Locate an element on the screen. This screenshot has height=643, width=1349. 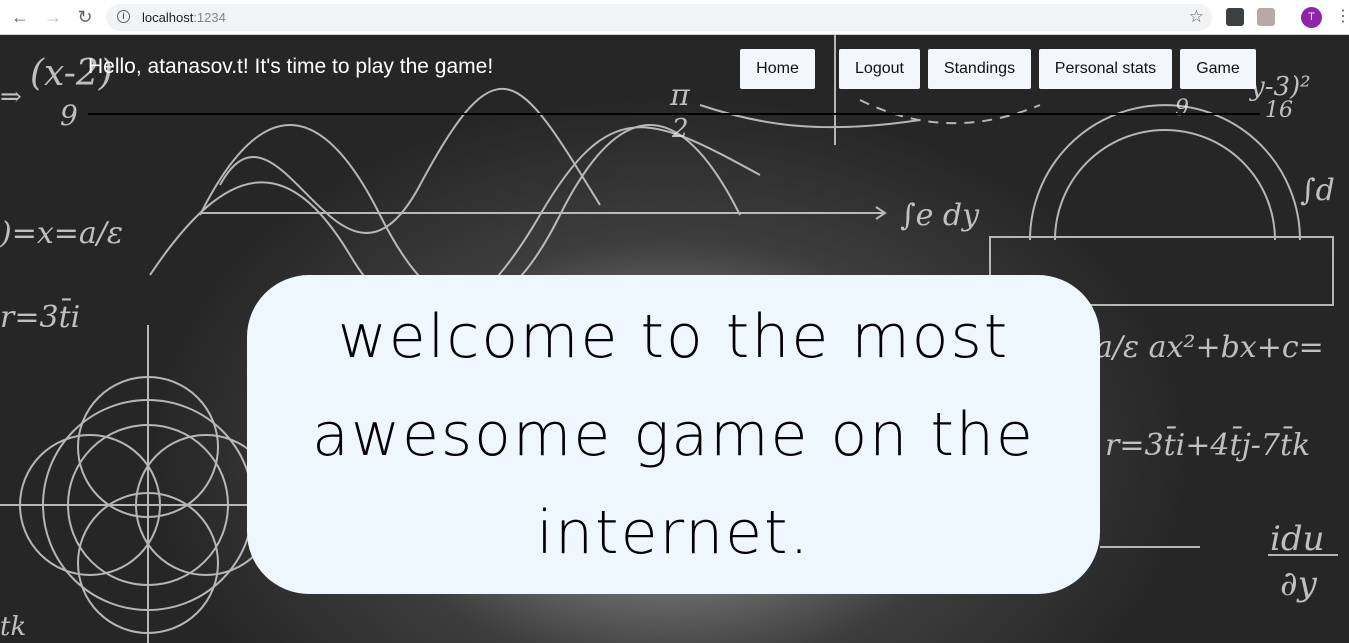
more-menu-icon: ⋮ is located at coordinates (1342, 17).